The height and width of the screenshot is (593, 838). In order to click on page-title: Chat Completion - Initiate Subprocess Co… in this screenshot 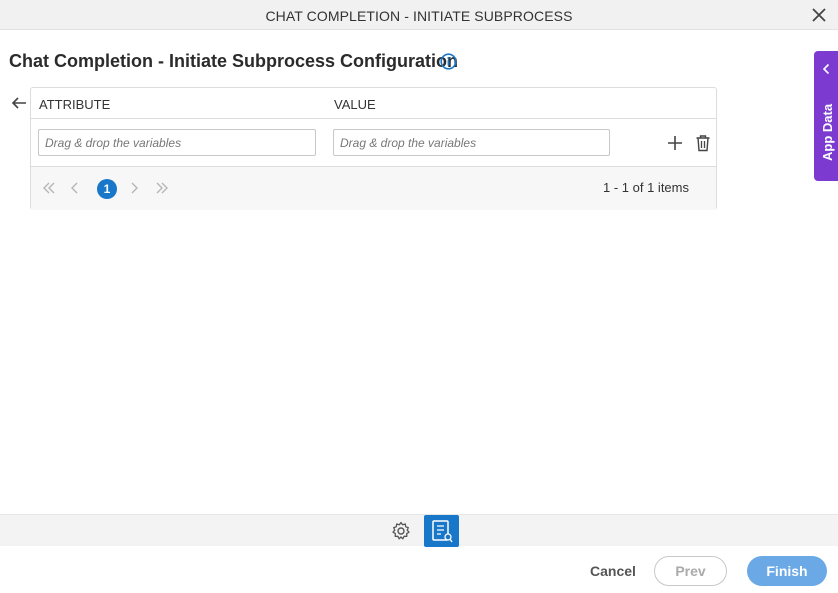, I will do `click(234, 61)`.